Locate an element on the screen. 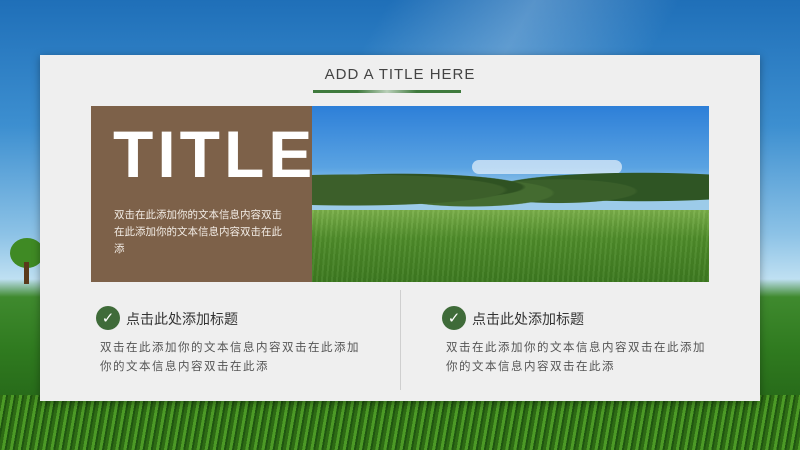 The height and width of the screenshot is (450, 800). title-panel: TITLE 双击在此添加你的文本信息内容双击在此添加你的文本信息内容双击在此添 is located at coordinates (201, 194).